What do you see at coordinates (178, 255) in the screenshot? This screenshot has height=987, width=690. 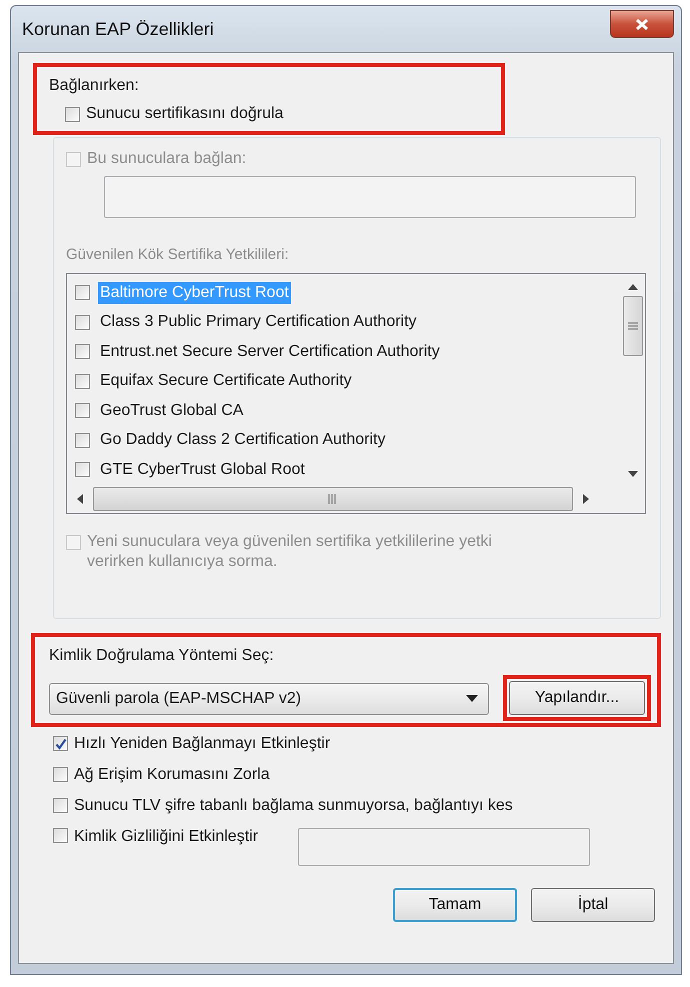 I see `list-label: Güvenilen Kök Sertifika Yetkilileri:` at bounding box center [178, 255].